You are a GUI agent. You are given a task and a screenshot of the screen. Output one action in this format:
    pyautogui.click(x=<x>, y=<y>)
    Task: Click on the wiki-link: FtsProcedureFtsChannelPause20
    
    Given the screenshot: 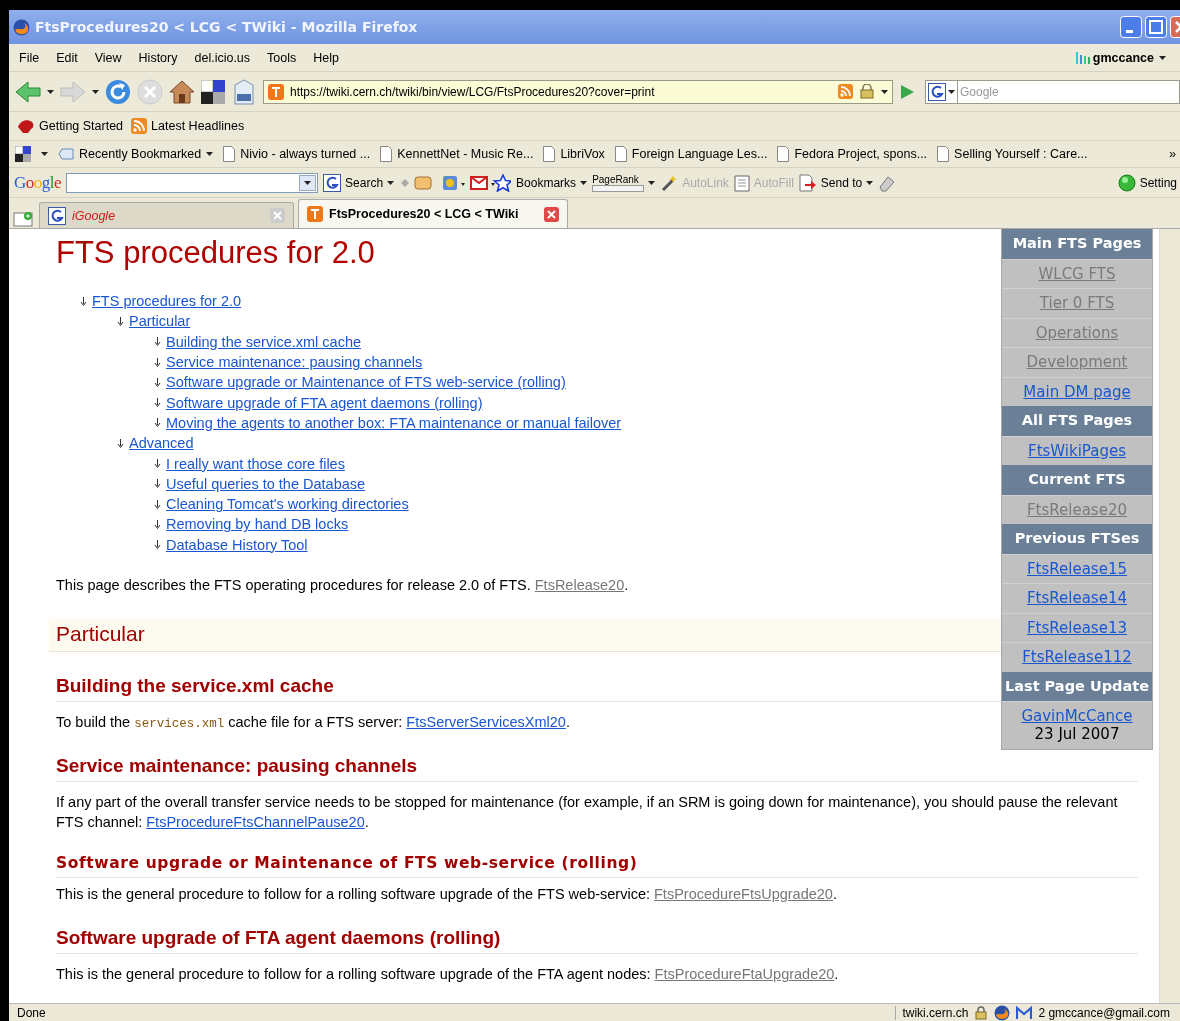 What is the action you would take?
    pyautogui.click(x=255, y=821)
    